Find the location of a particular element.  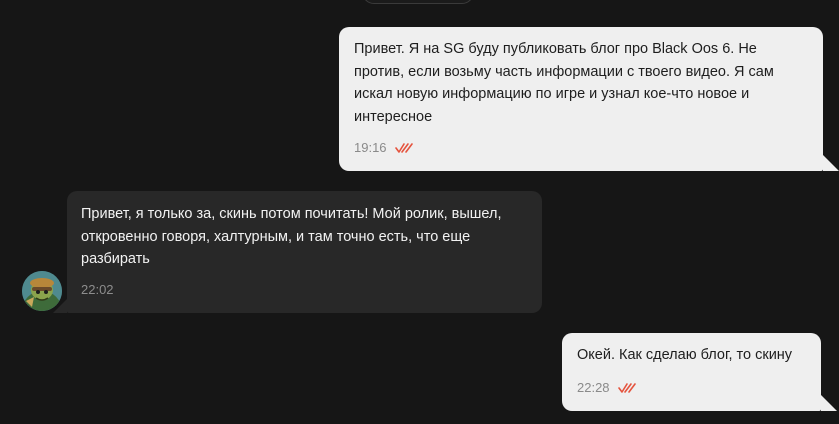

message-text: Окей. Как сделаю блог, то скину is located at coordinates (685, 355).